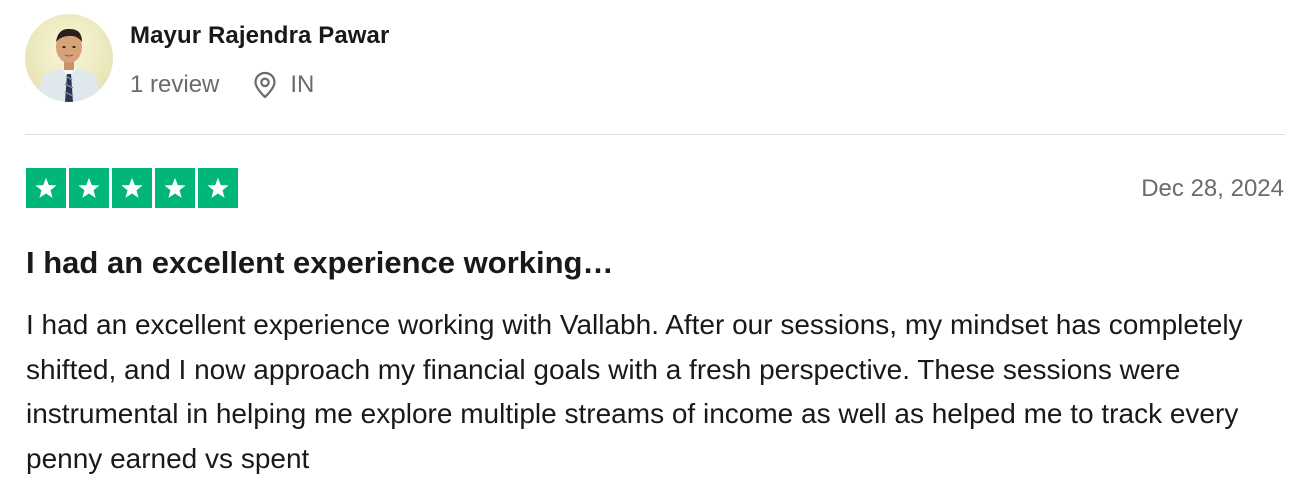  What do you see at coordinates (655, 134) in the screenshot?
I see `divider` at bounding box center [655, 134].